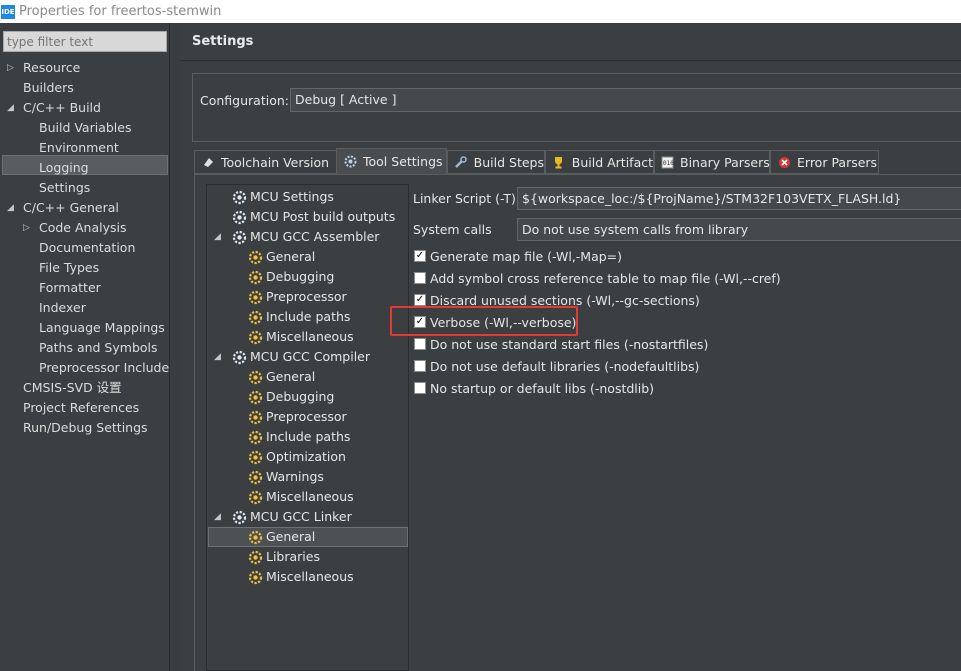  I want to click on tree-item-assembler-debugging: Debugging, so click(290, 277).